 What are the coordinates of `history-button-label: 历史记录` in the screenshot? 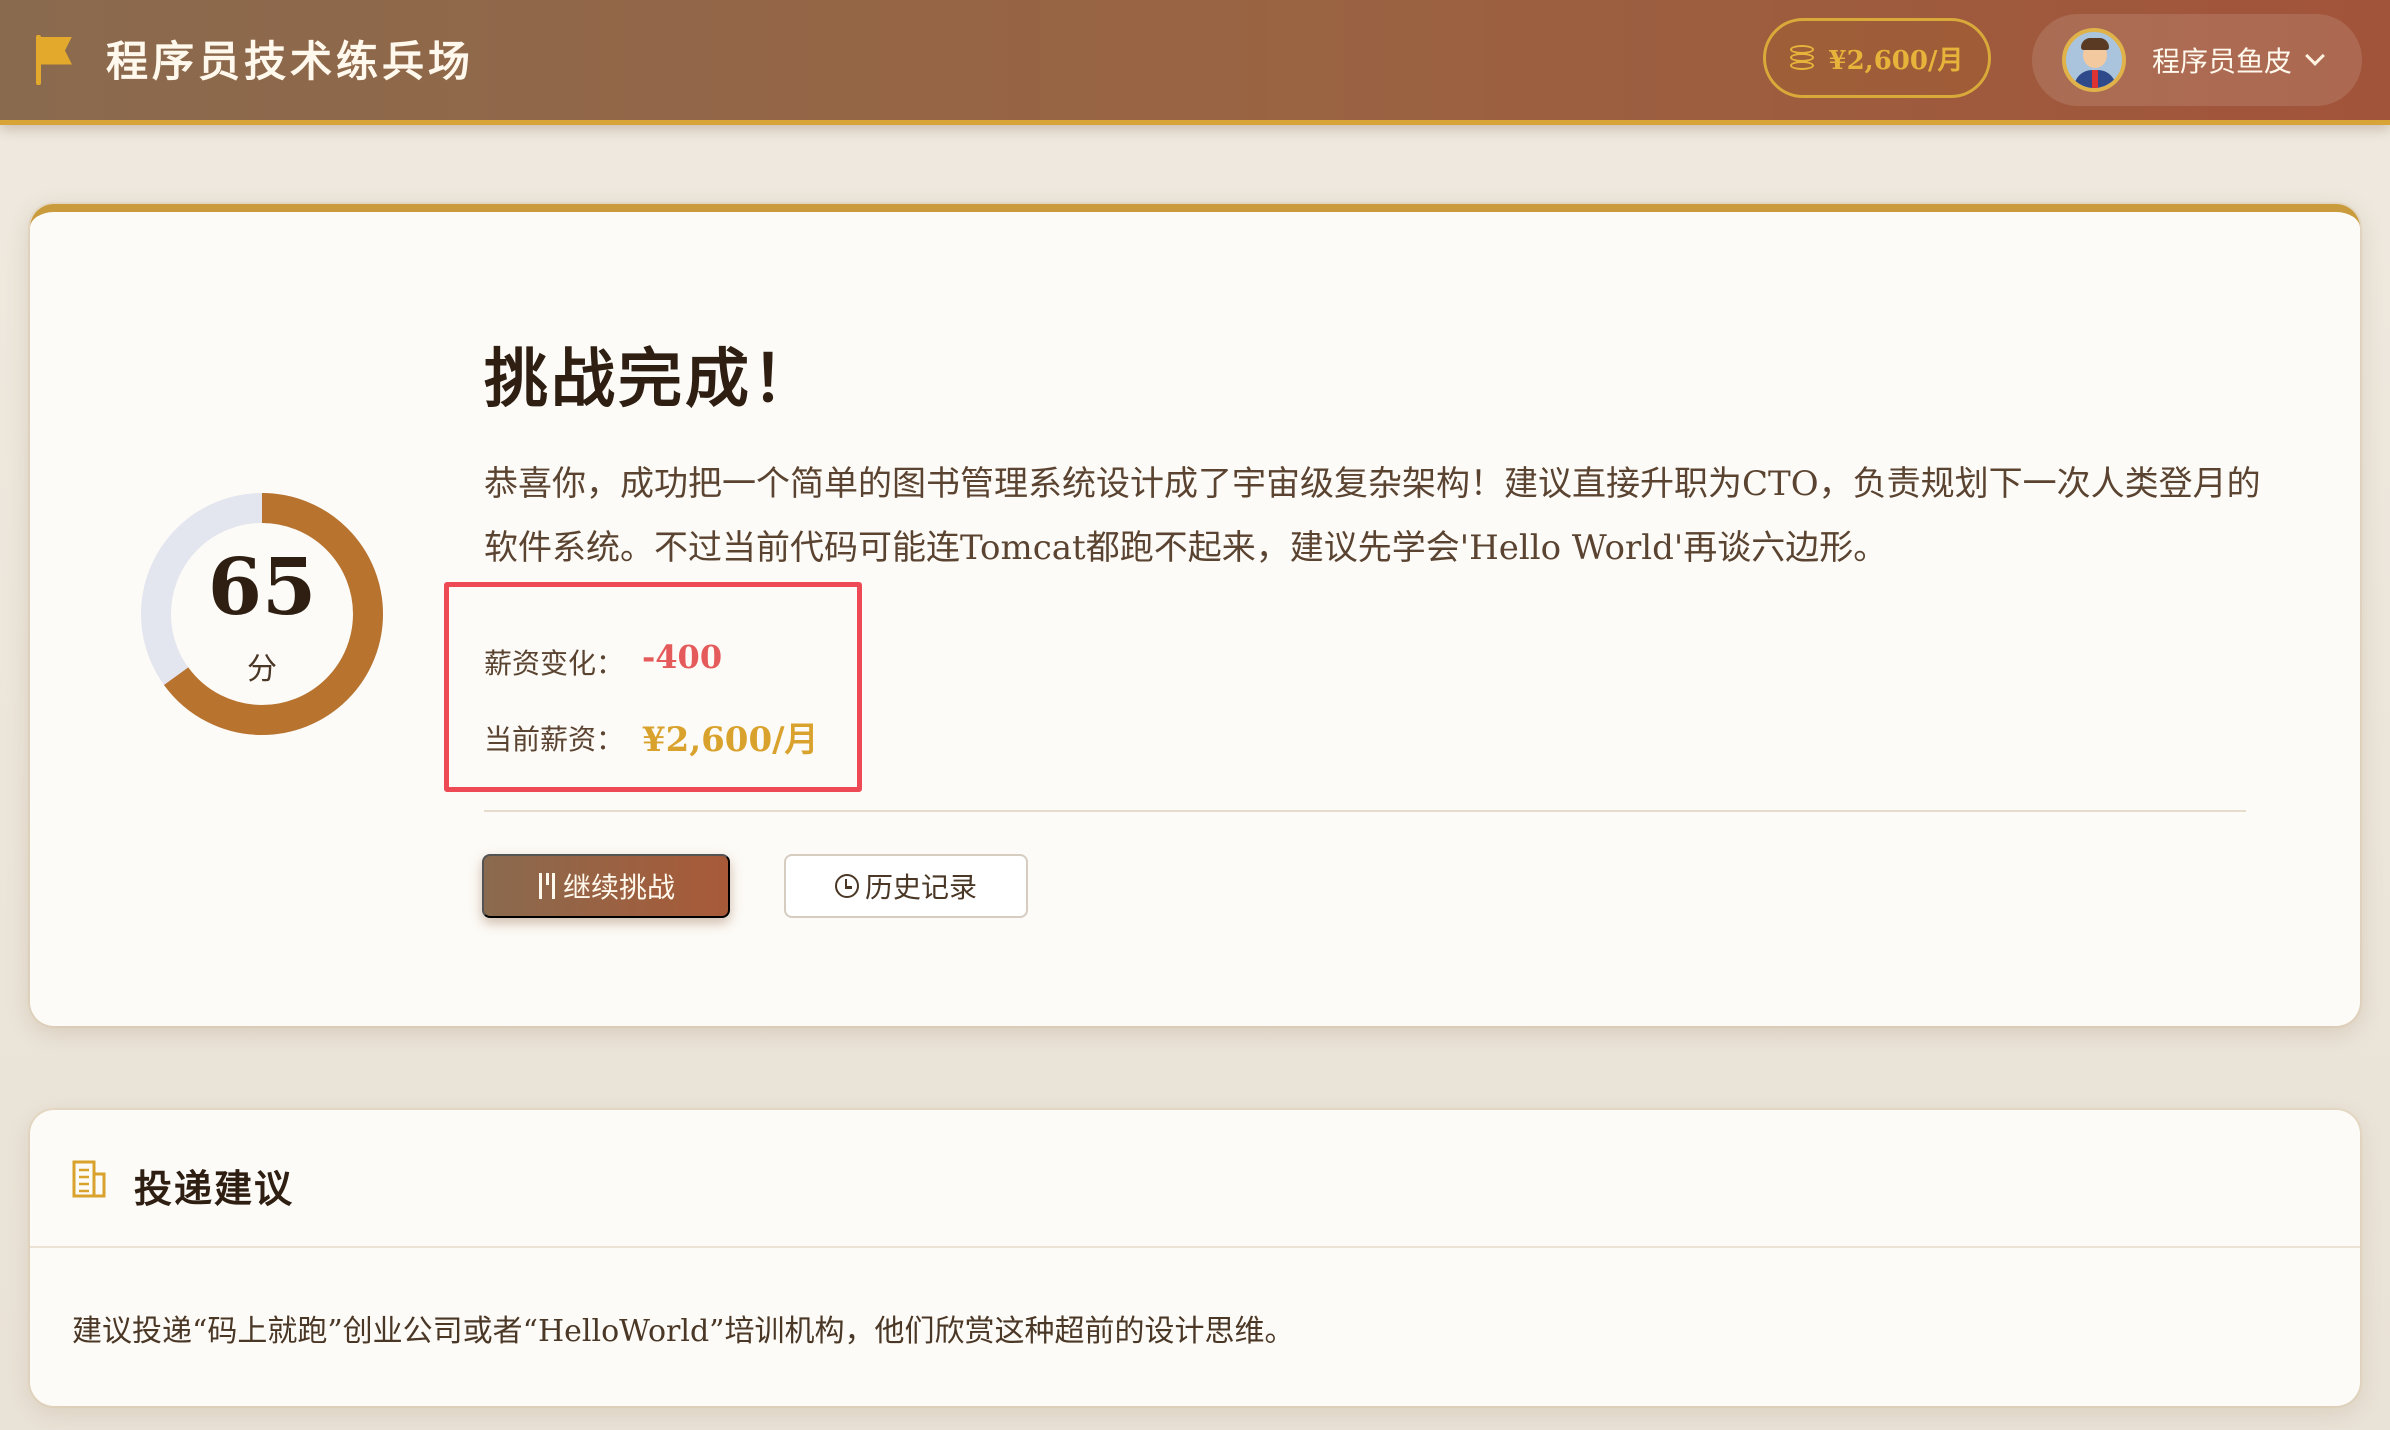 It's located at (920, 887).